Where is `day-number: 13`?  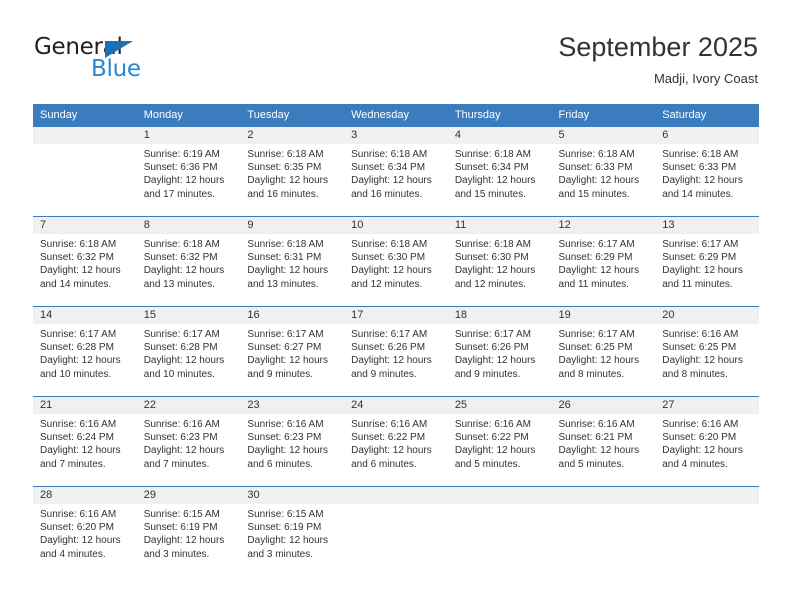
day-number: 13 is located at coordinates (707, 225).